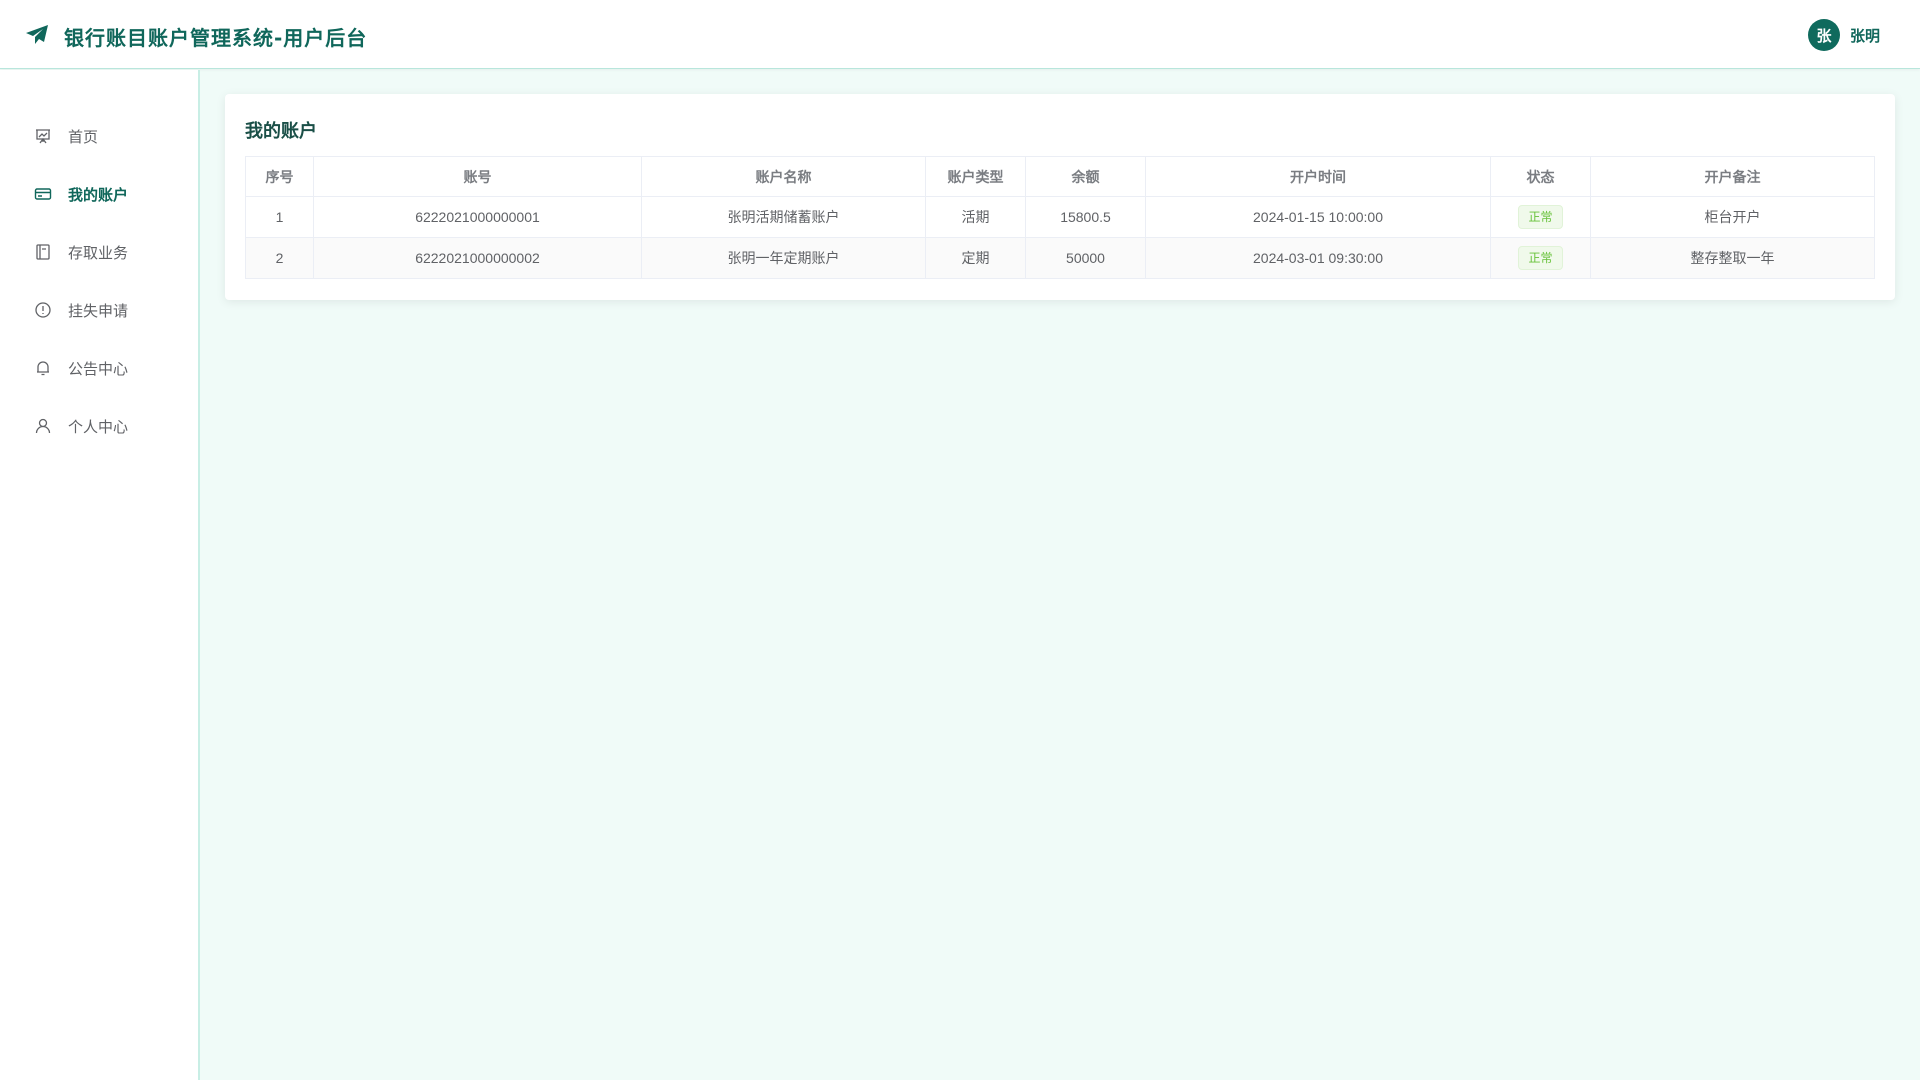  What do you see at coordinates (281, 131) in the screenshot?
I see `page-title: 我的账户` at bounding box center [281, 131].